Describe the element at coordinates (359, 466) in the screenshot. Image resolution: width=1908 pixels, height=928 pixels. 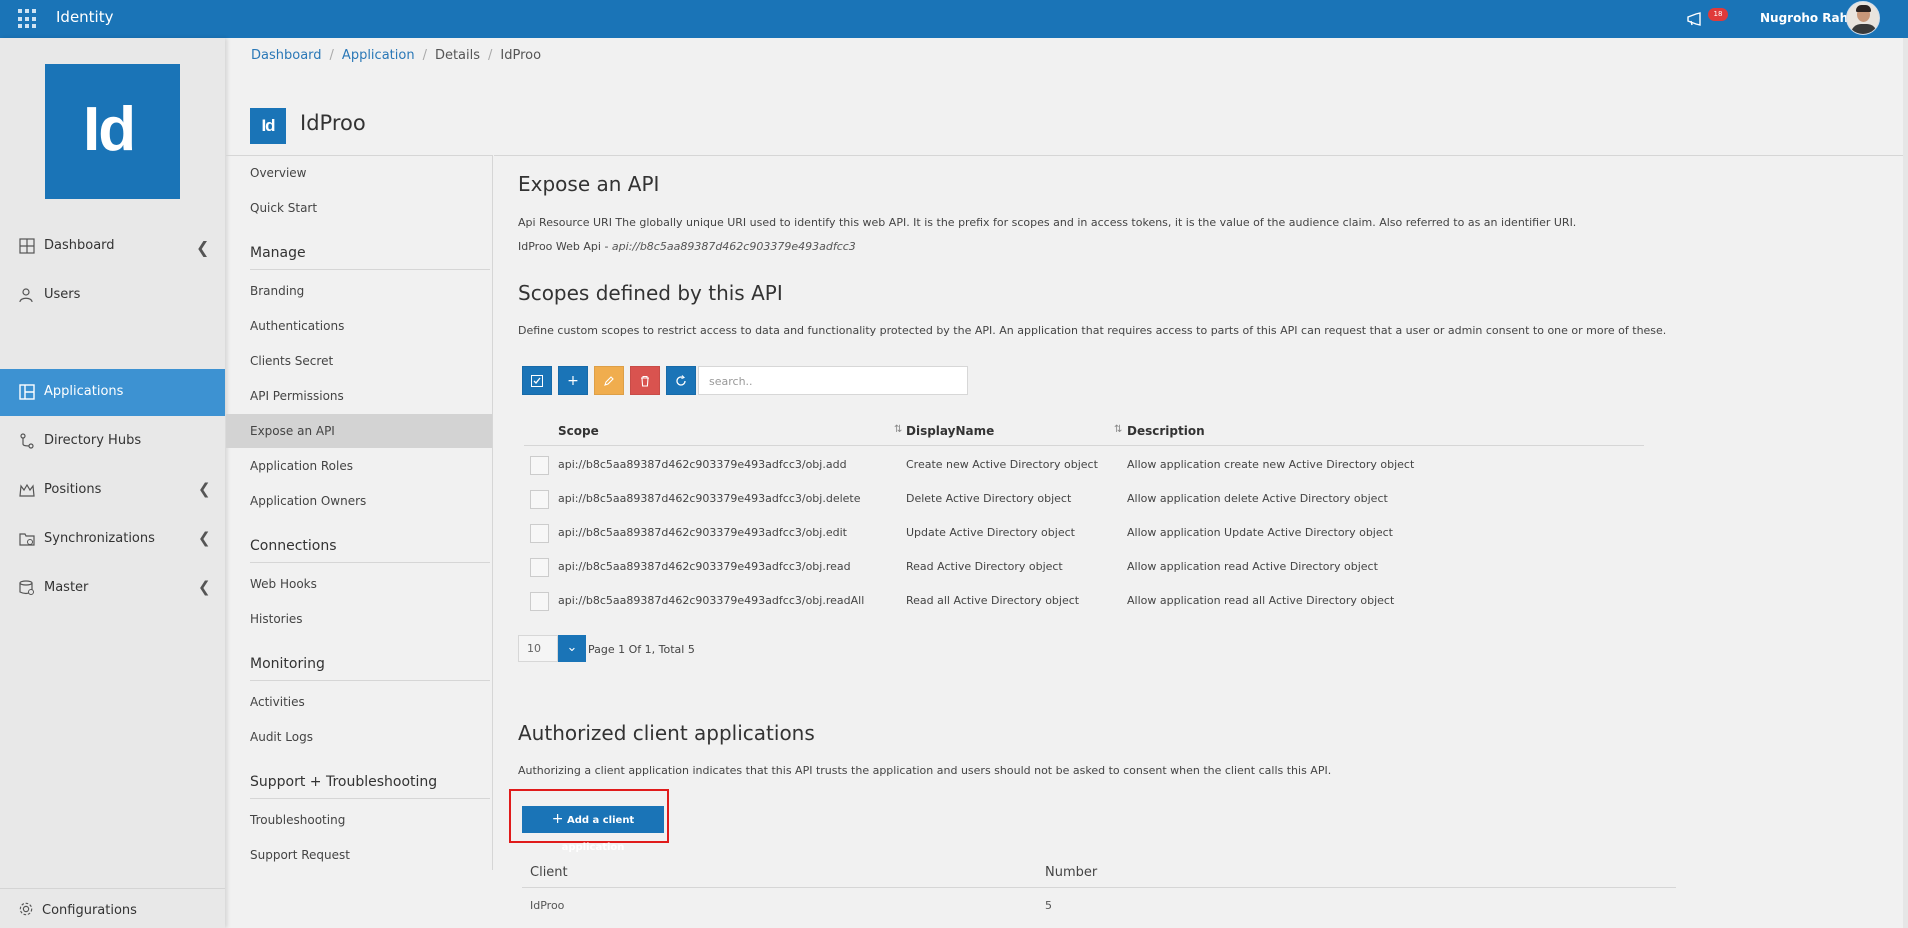
I see `subnav-application-roles: Application Roles` at that location.